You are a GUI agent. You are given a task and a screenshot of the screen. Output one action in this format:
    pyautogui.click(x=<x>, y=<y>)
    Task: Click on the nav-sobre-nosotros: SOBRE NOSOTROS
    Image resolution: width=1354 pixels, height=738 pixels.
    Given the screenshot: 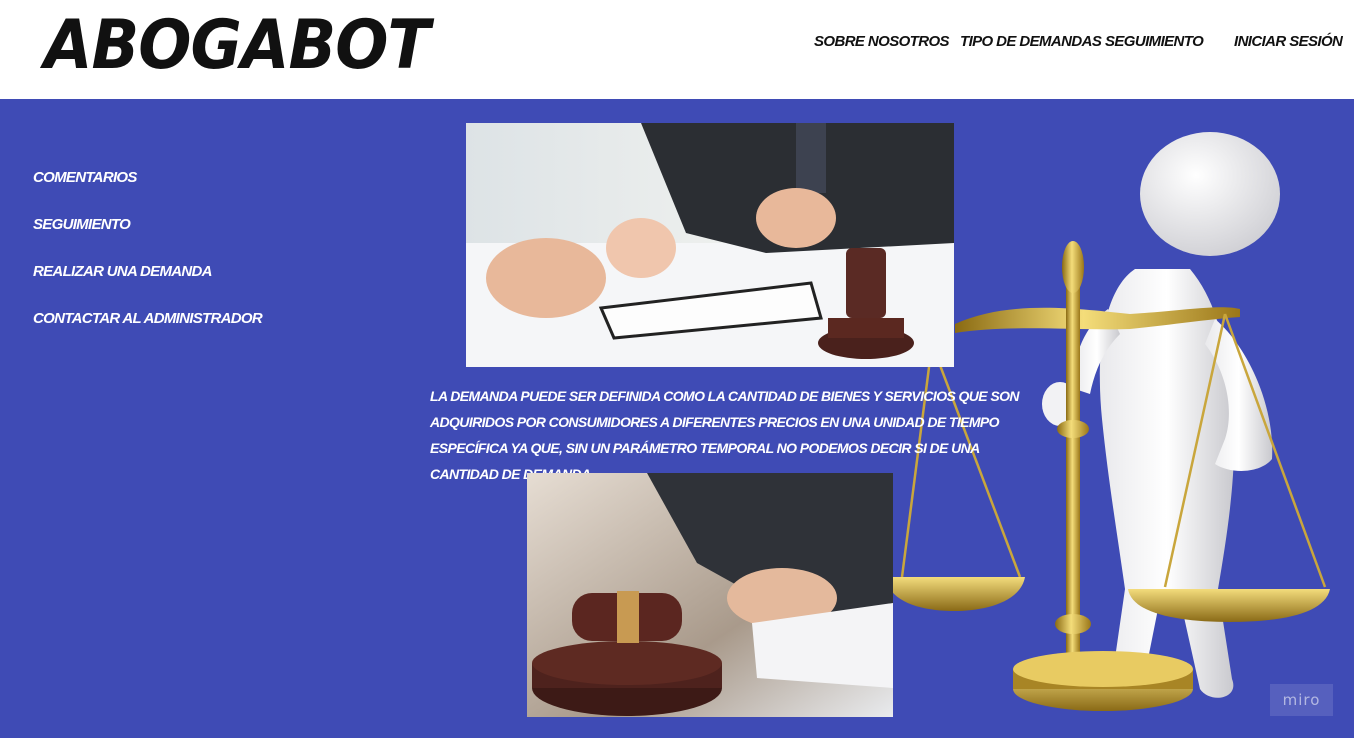 What is the action you would take?
    pyautogui.click(x=882, y=41)
    